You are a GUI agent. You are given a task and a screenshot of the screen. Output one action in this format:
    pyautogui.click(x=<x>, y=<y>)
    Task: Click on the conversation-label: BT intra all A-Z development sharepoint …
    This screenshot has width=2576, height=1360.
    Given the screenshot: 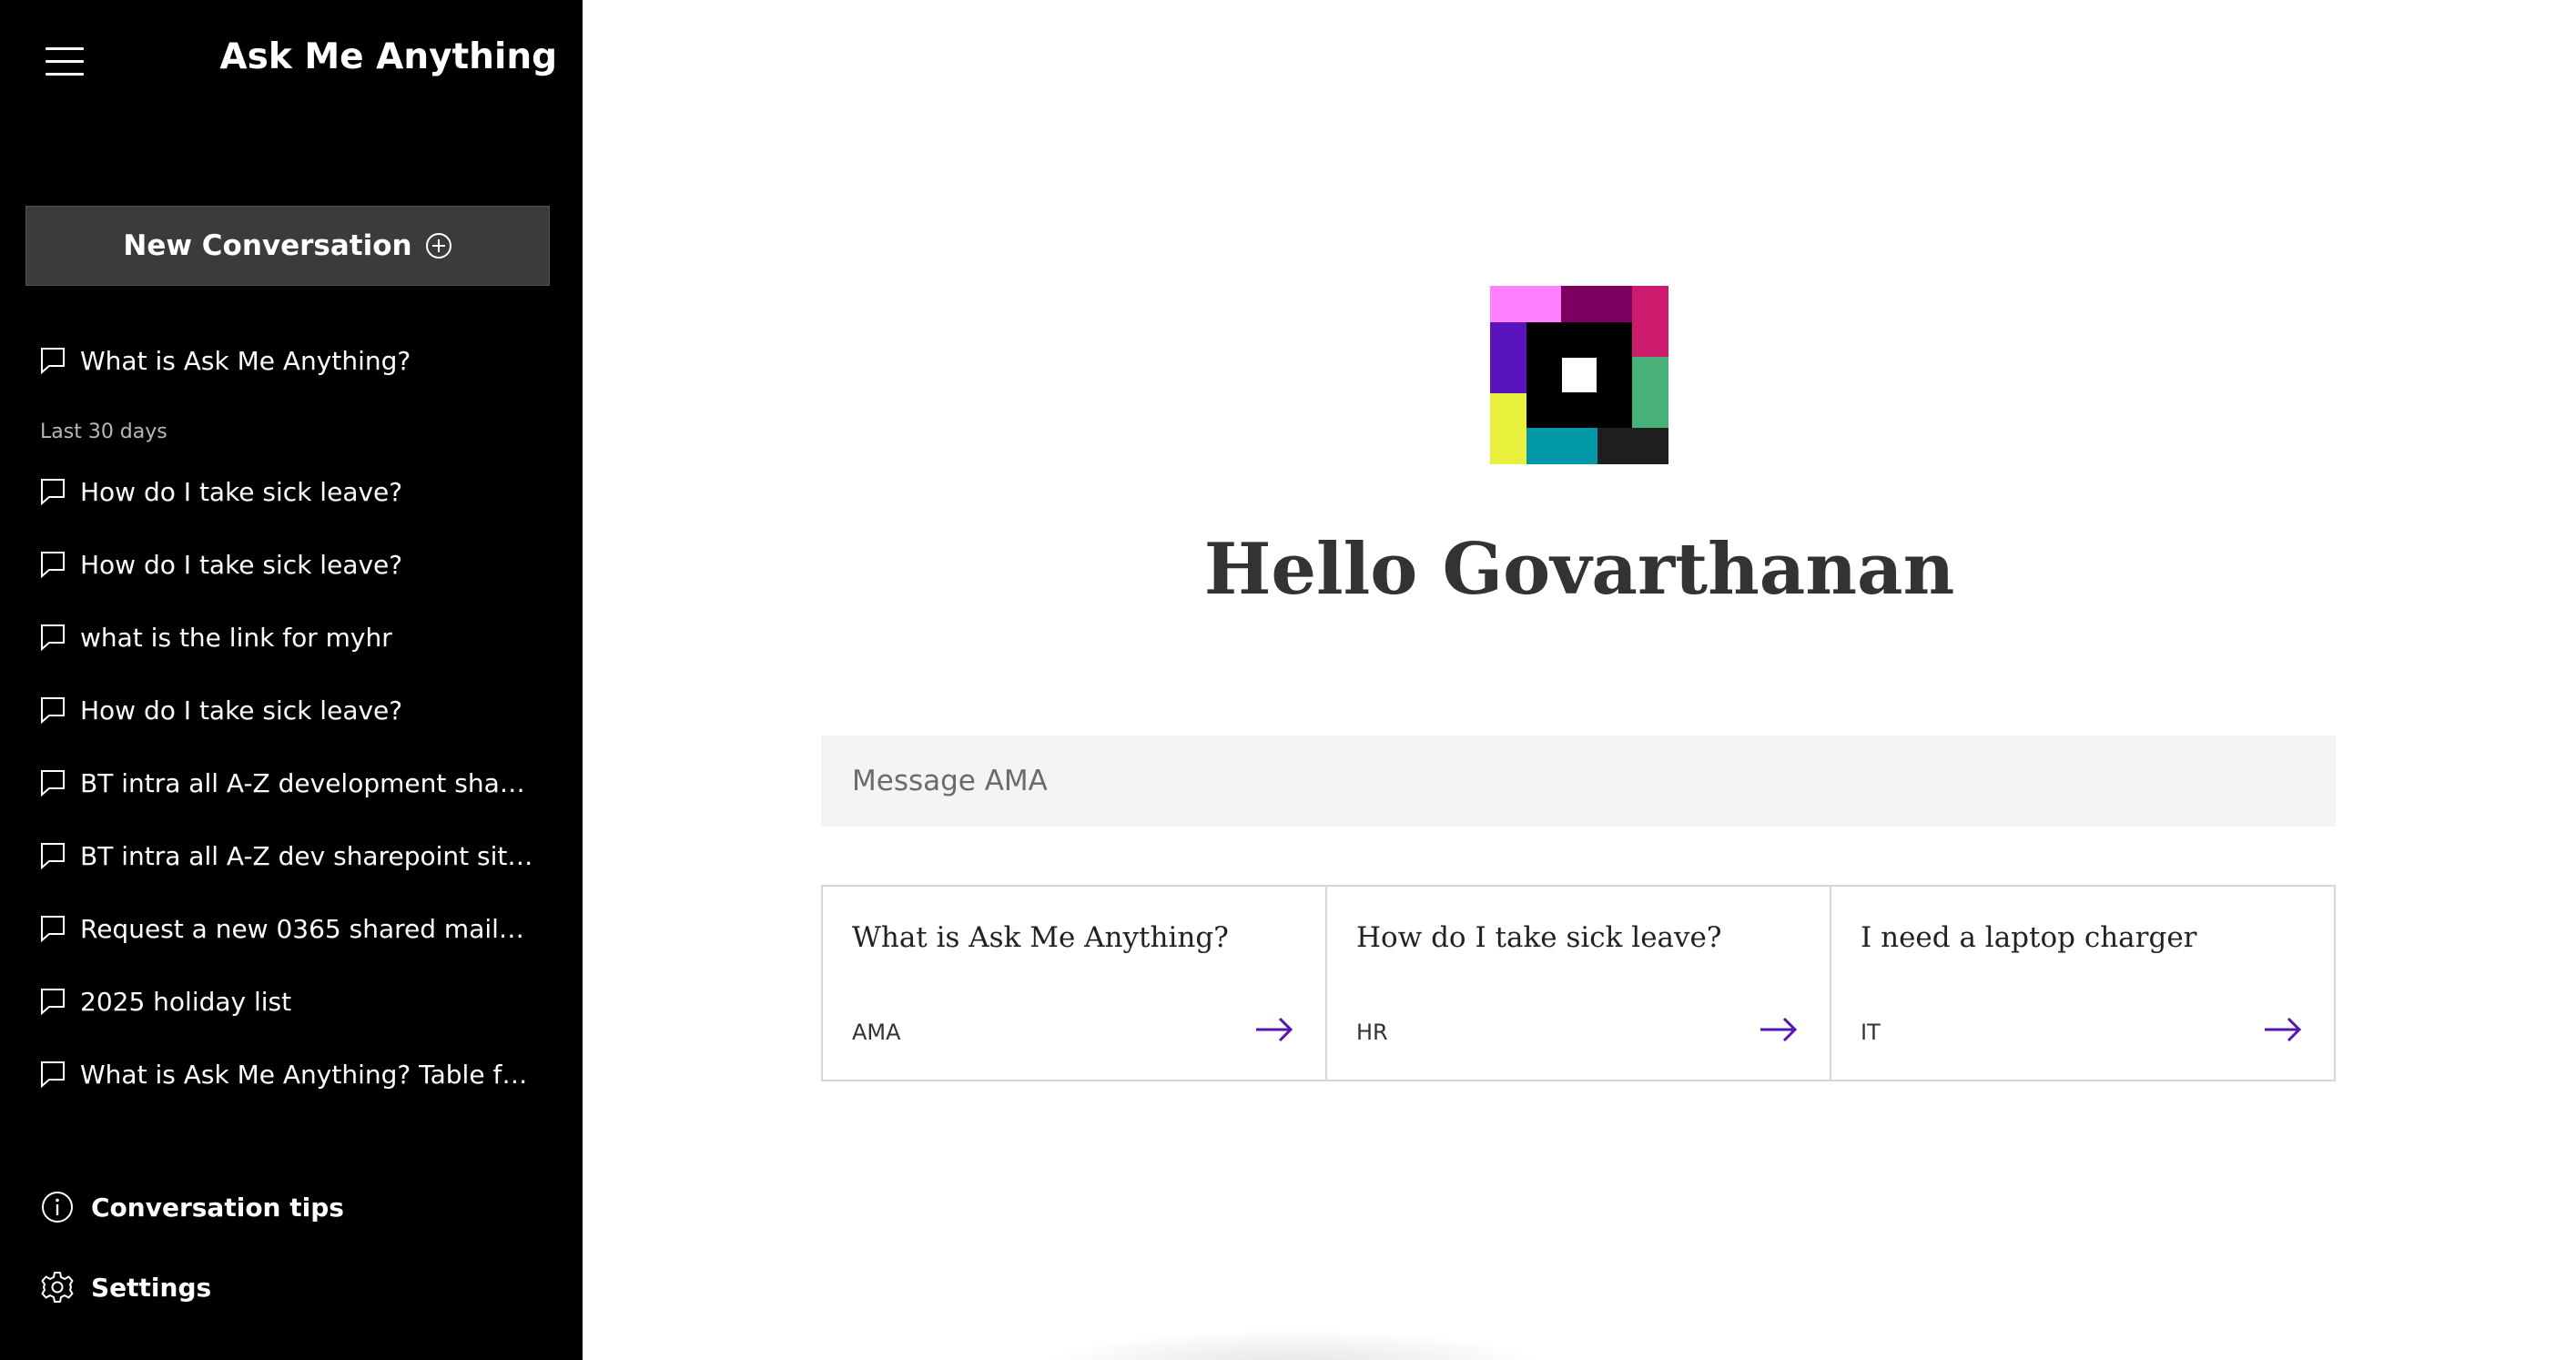 What is the action you would take?
    pyautogui.click(x=304, y=783)
    